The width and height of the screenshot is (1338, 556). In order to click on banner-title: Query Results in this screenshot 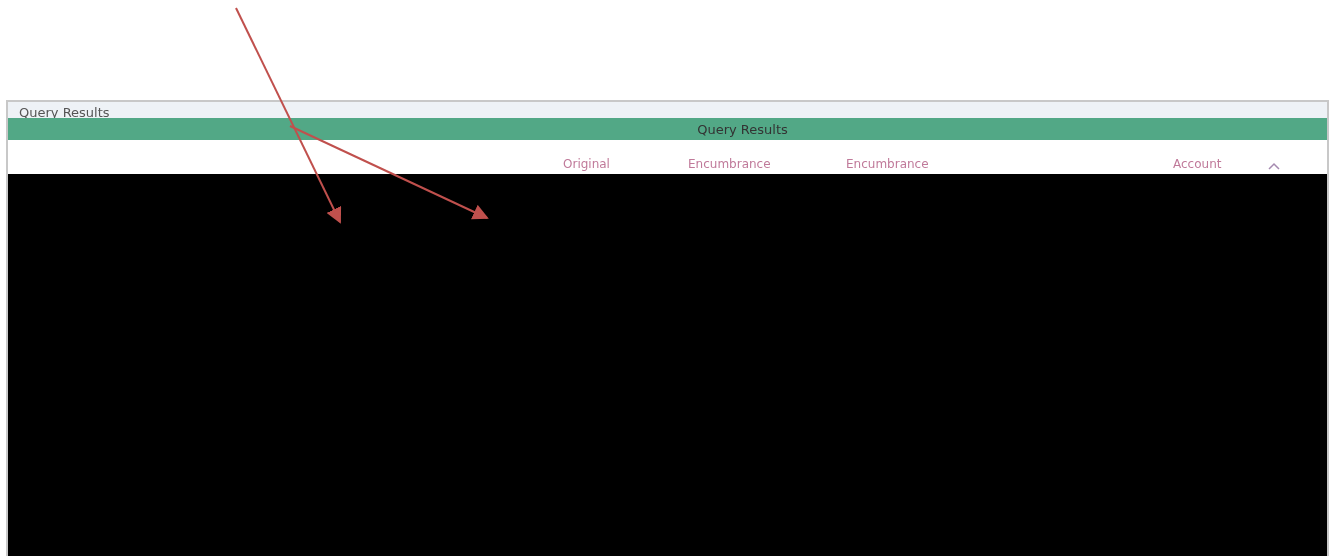, I will do `click(742, 129)`.